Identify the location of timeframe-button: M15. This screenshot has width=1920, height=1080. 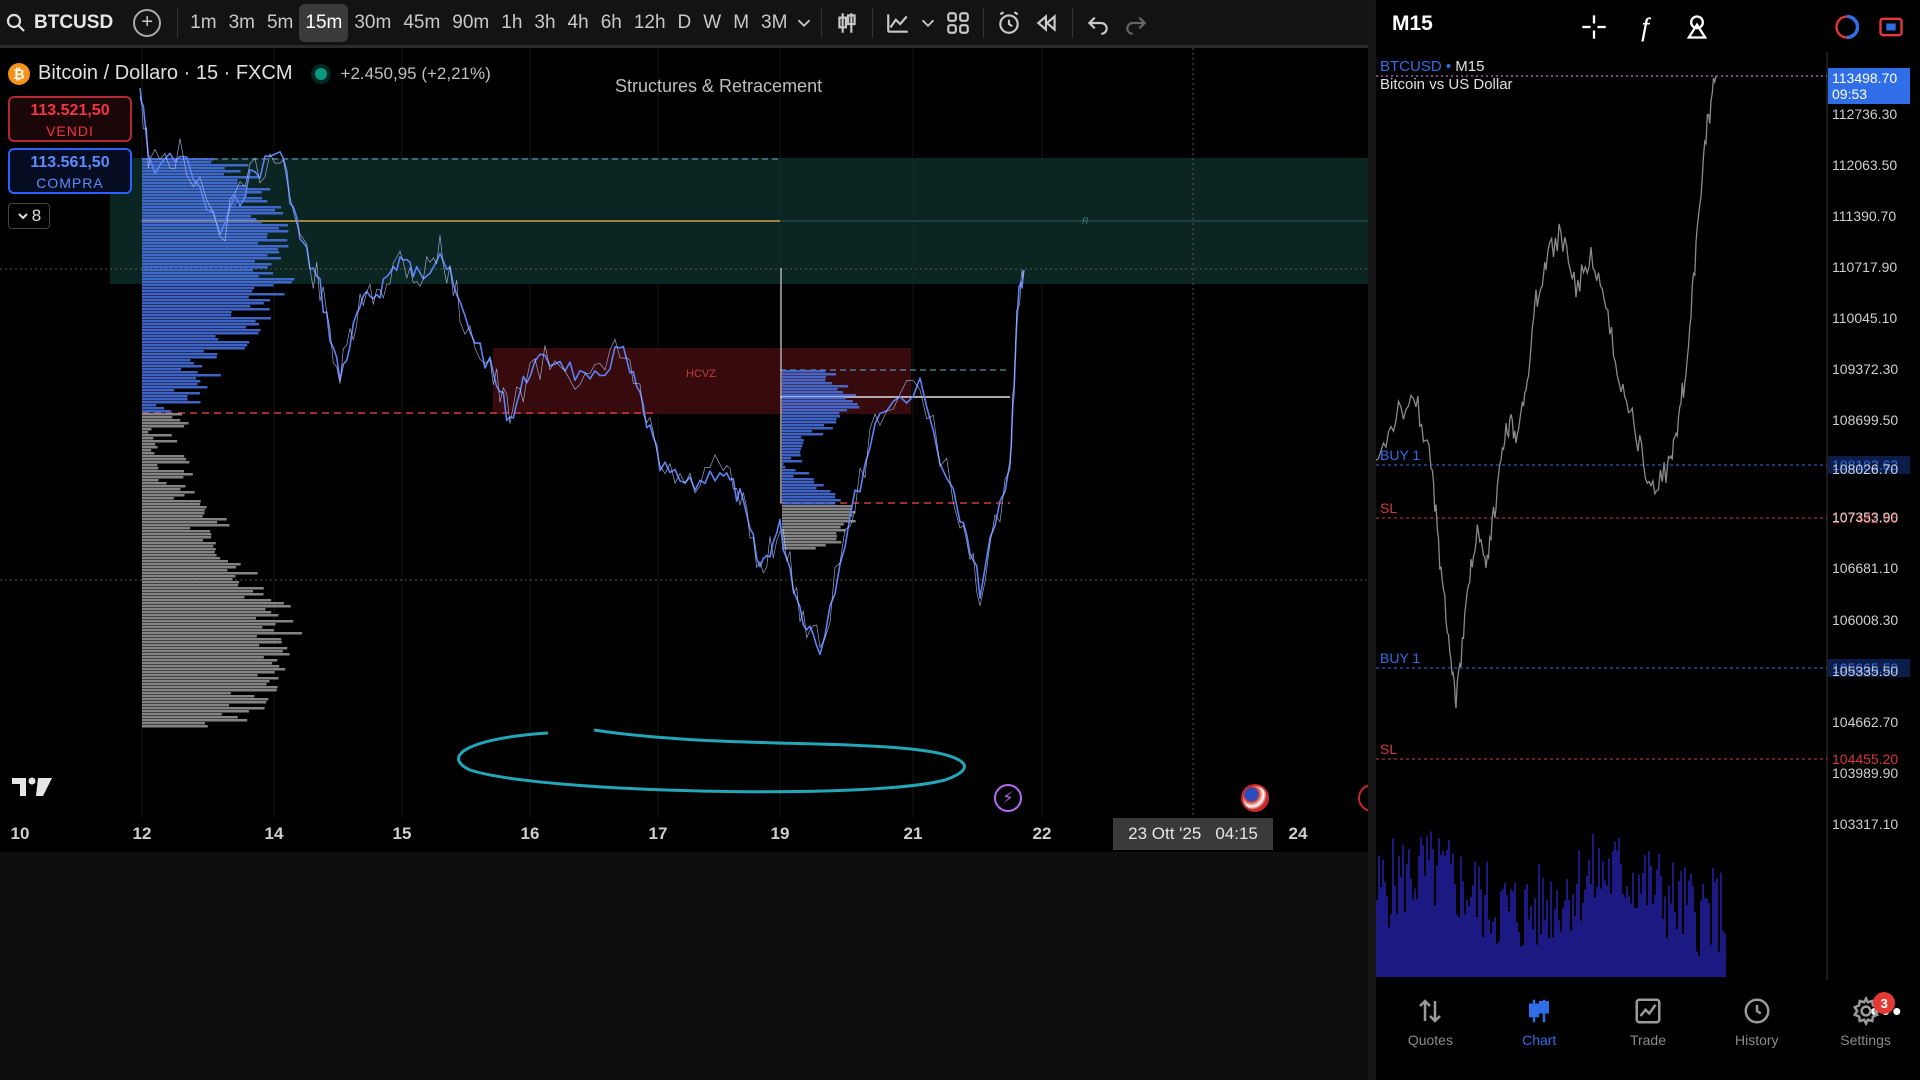
(1412, 24).